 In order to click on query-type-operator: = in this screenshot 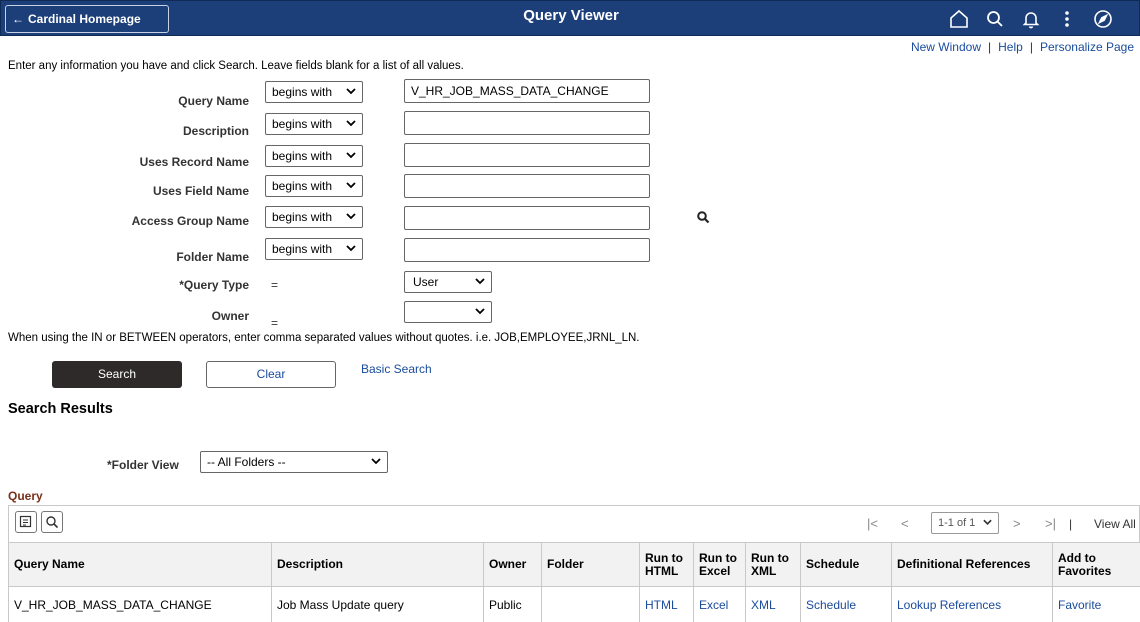, I will do `click(275, 285)`.